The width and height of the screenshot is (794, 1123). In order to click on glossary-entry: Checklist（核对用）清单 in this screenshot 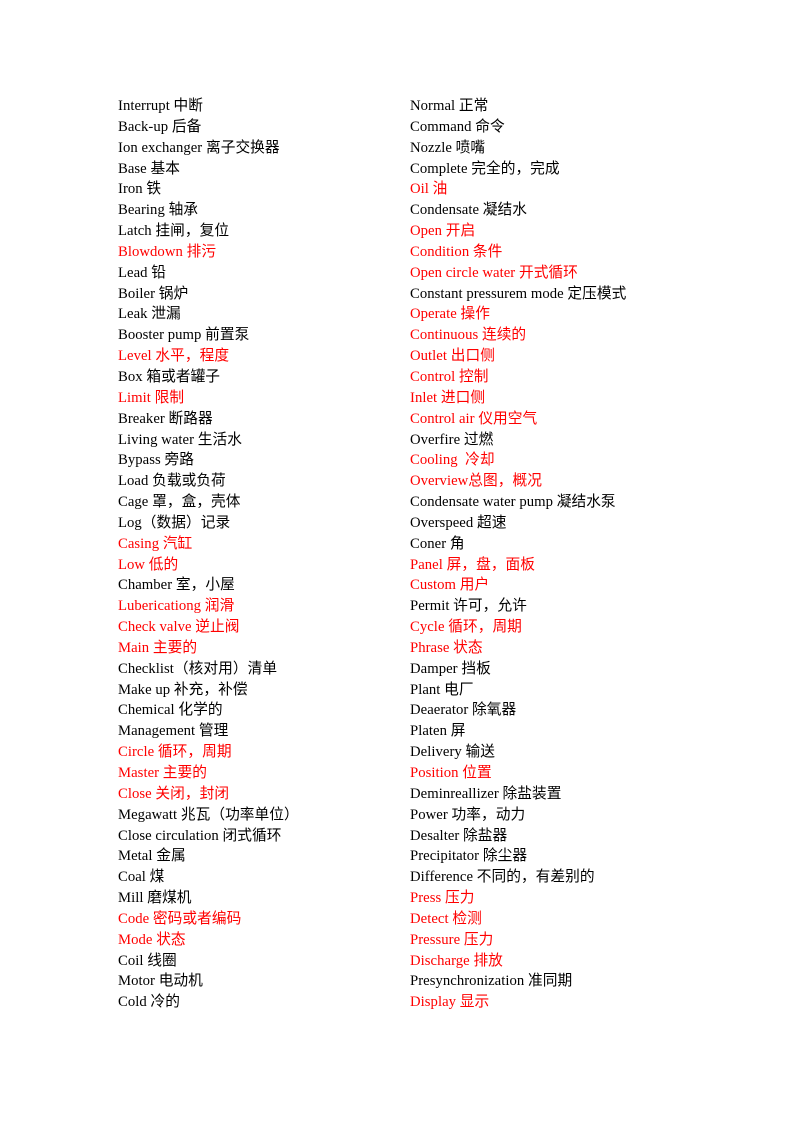, I will do `click(198, 668)`.